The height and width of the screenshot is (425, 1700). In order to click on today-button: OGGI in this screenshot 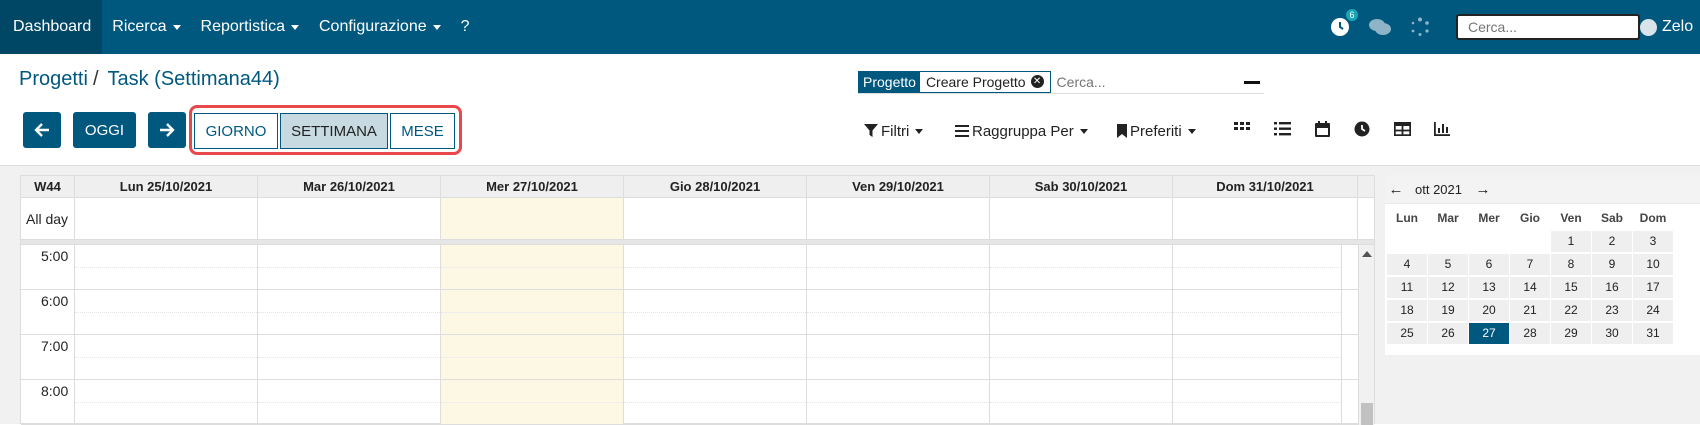, I will do `click(104, 130)`.